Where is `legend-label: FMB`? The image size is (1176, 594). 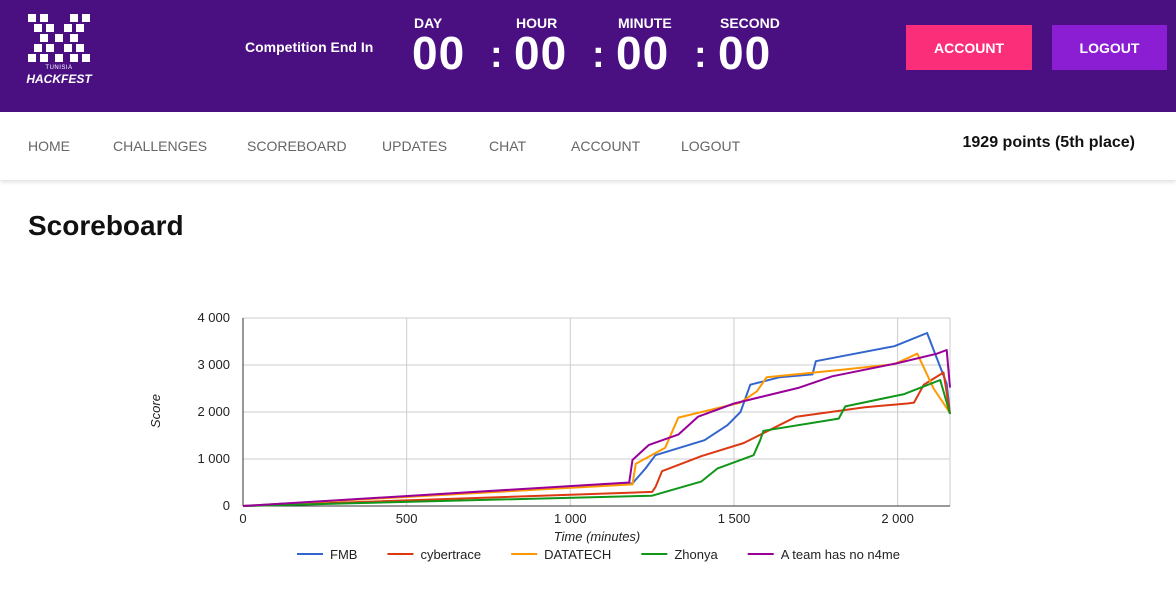
legend-label: FMB is located at coordinates (343, 554).